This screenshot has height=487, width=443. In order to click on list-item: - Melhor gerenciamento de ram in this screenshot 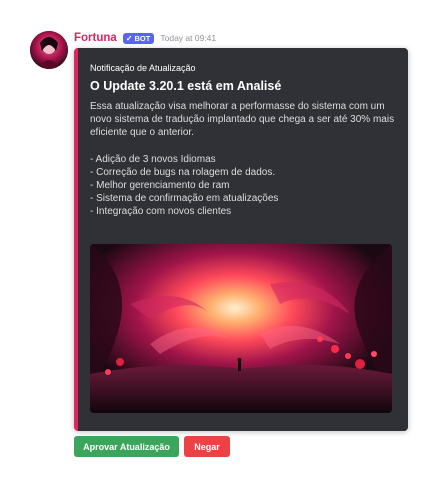, I will do `click(160, 185)`.